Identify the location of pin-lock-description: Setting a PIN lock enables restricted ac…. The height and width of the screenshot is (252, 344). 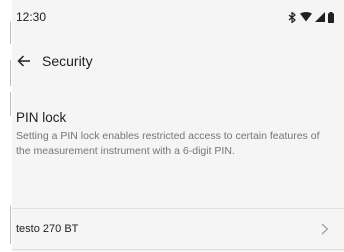
(168, 143).